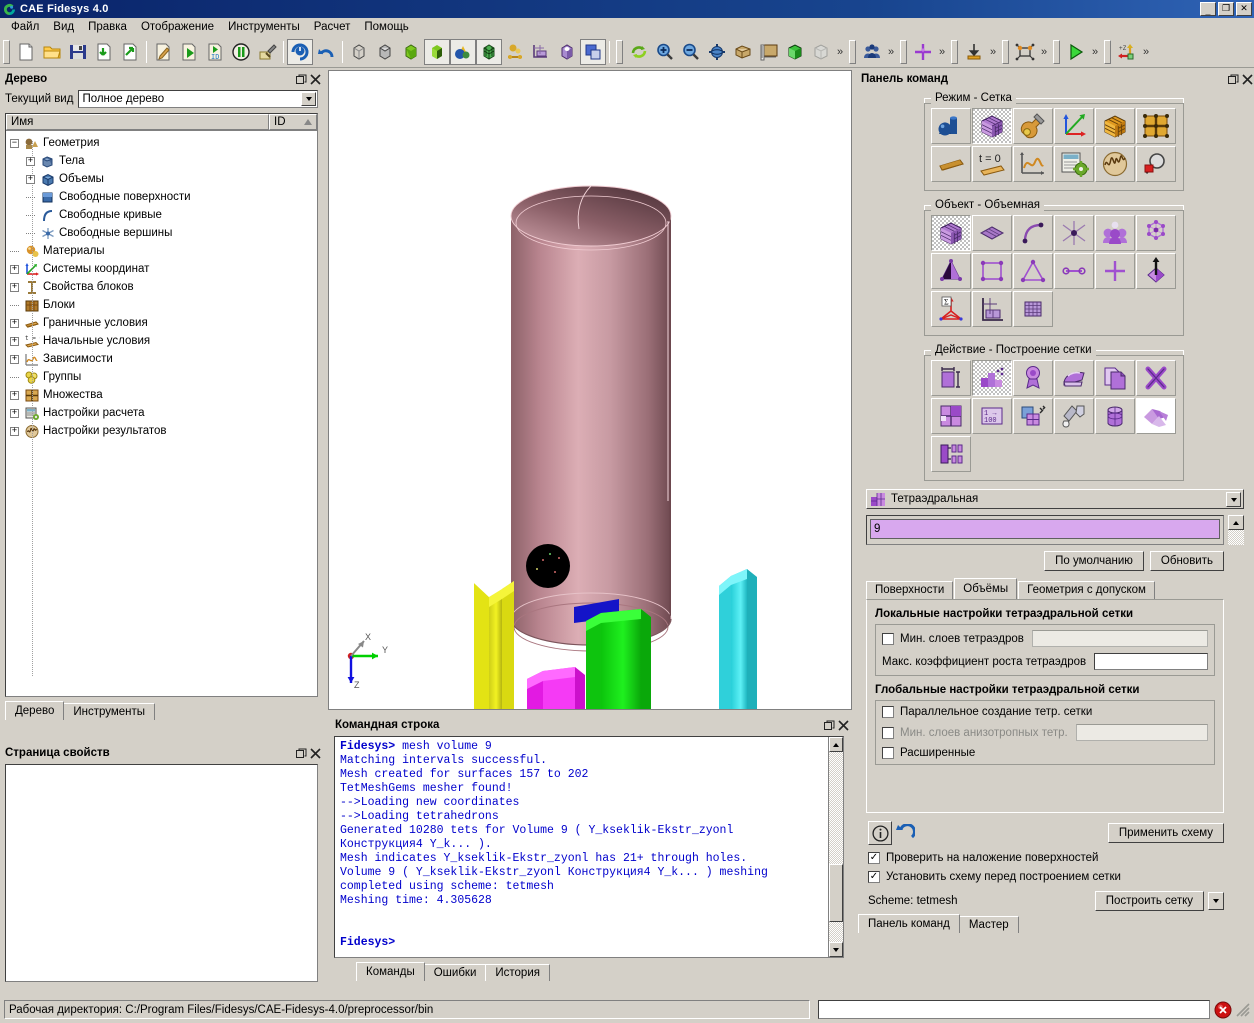 The height and width of the screenshot is (1023, 1254). Describe the element at coordinates (104, 52) in the screenshot. I see `import-icon` at that location.